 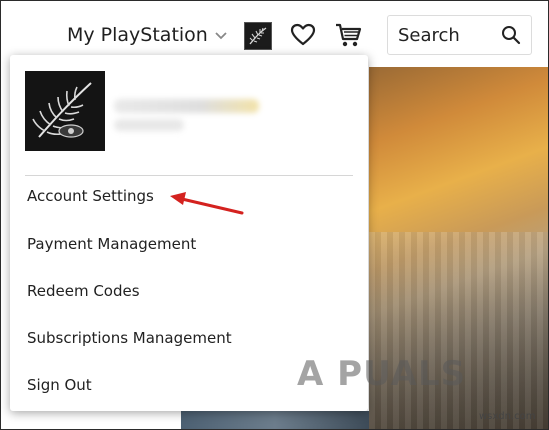 What do you see at coordinates (382, 374) in the screenshot?
I see `appuals-watermark: A PUALS` at bounding box center [382, 374].